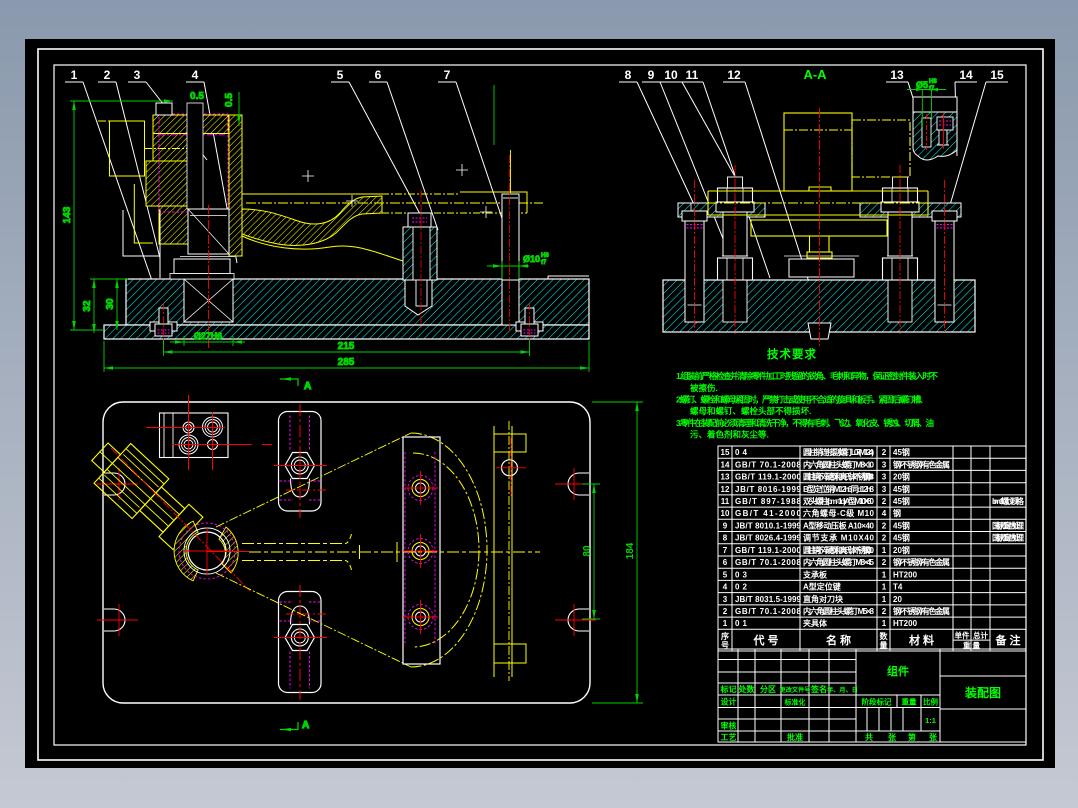  I want to click on svg-text: 组件, so click(898, 671).